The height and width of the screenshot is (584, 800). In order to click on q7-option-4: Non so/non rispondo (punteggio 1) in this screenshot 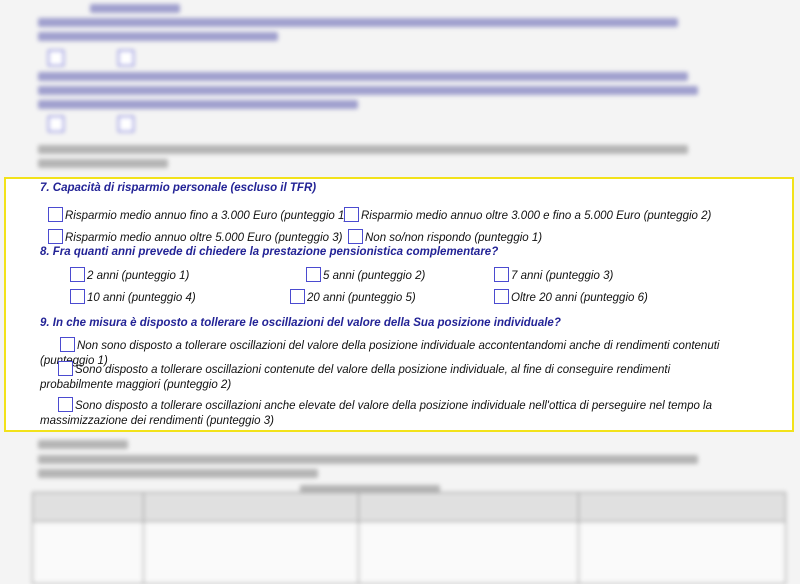, I will do `click(445, 237)`.